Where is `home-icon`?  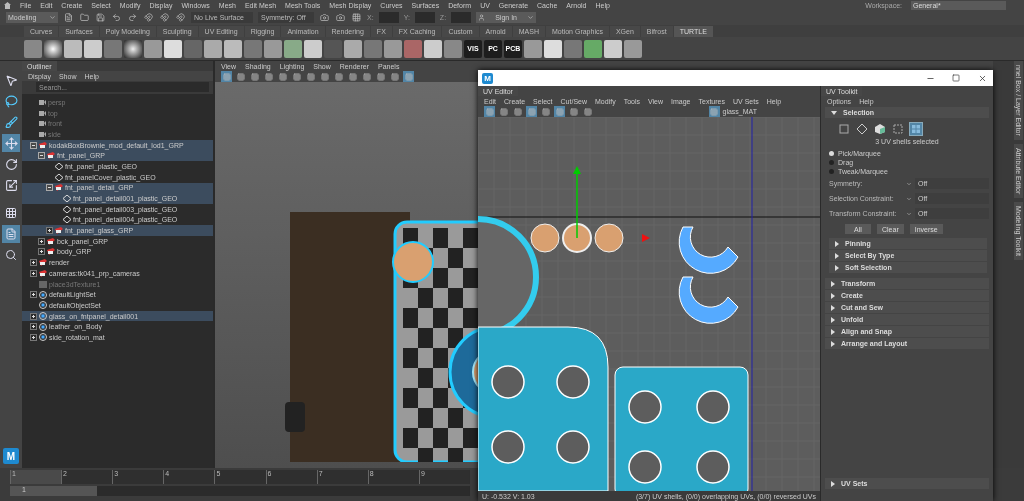 home-icon is located at coordinates (7, 5).